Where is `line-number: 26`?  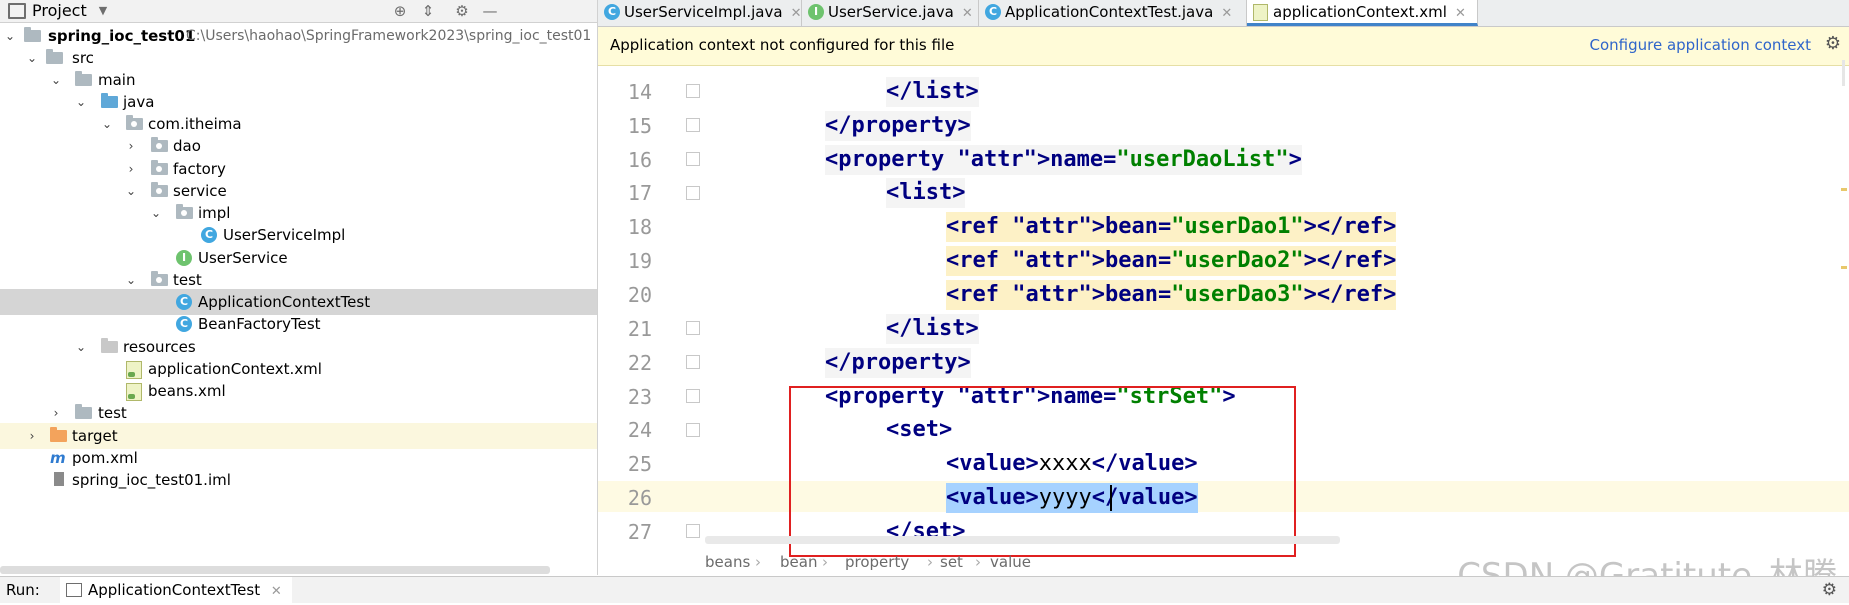
line-number: 26 is located at coordinates (639, 498).